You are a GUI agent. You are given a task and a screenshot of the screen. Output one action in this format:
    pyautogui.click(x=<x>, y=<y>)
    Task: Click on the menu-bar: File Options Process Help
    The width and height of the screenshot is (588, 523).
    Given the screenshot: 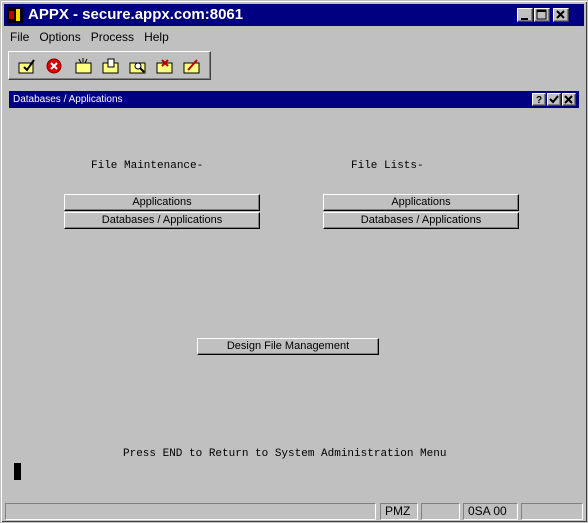 What is the action you would take?
    pyautogui.click(x=89, y=37)
    